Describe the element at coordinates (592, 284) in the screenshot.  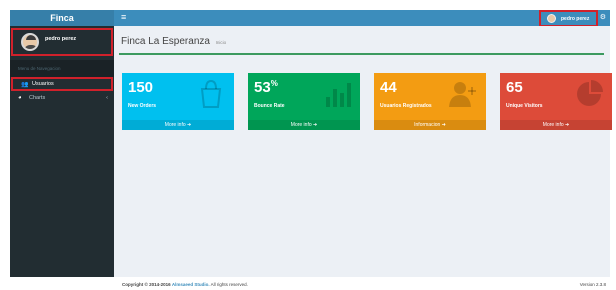
I see `version-label: Version 2.3.8` at that location.